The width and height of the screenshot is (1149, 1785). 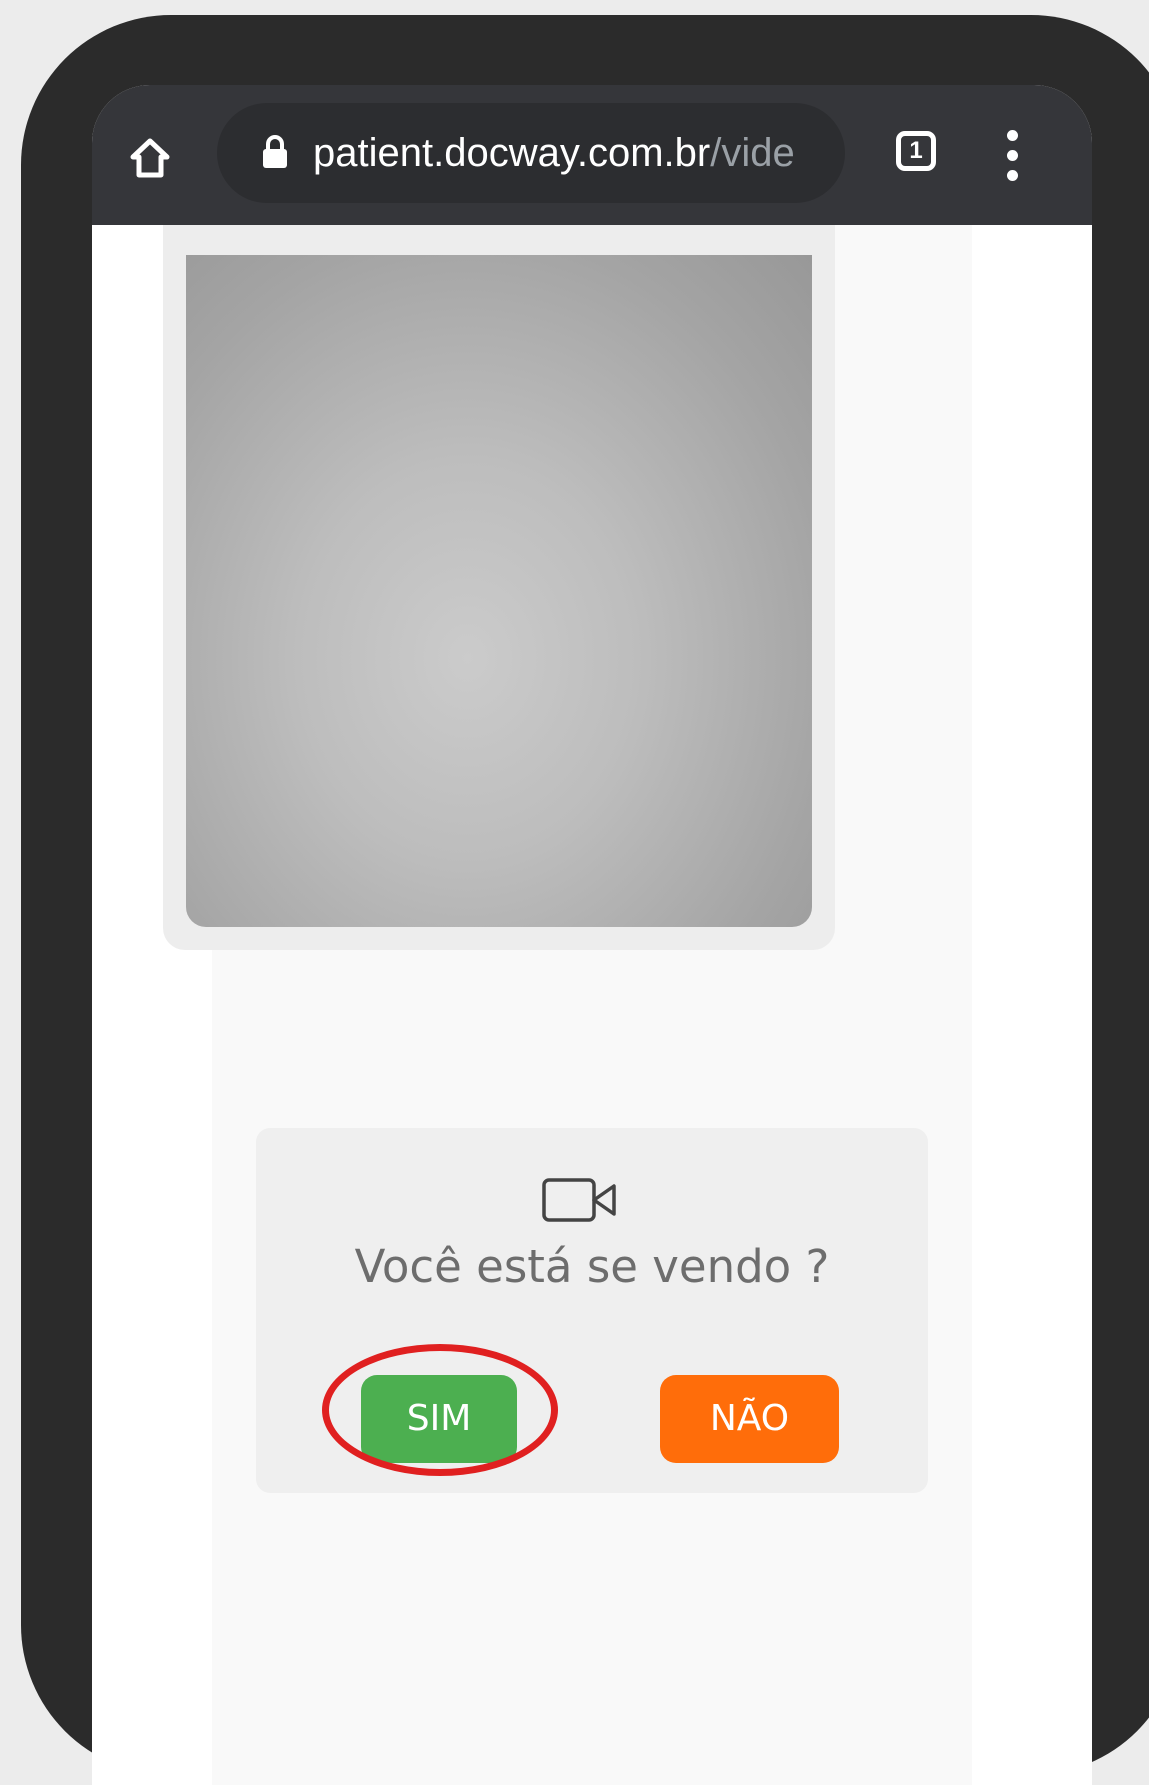 What do you see at coordinates (916, 151) in the screenshot?
I see `tab-switcher-button: 1` at bounding box center [916, 151].